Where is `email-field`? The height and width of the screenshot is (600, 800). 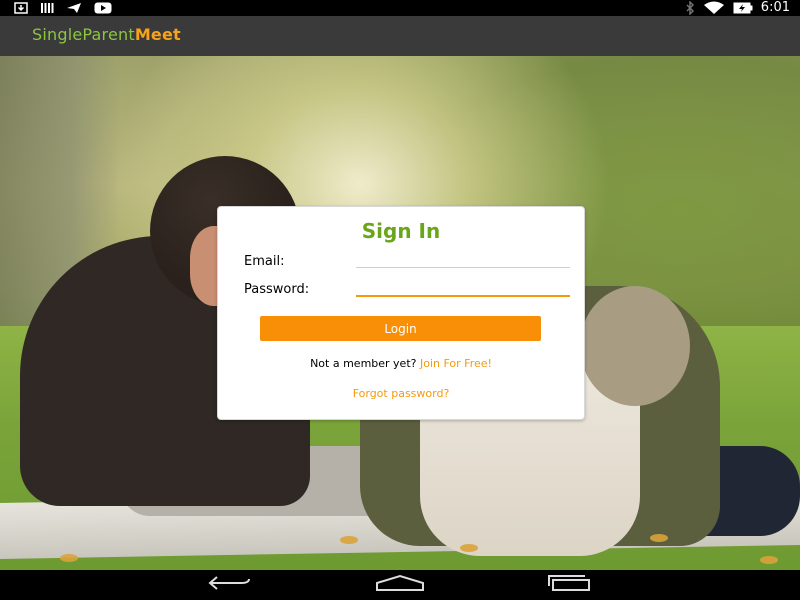 email-field is located at coordinates (463, 259).